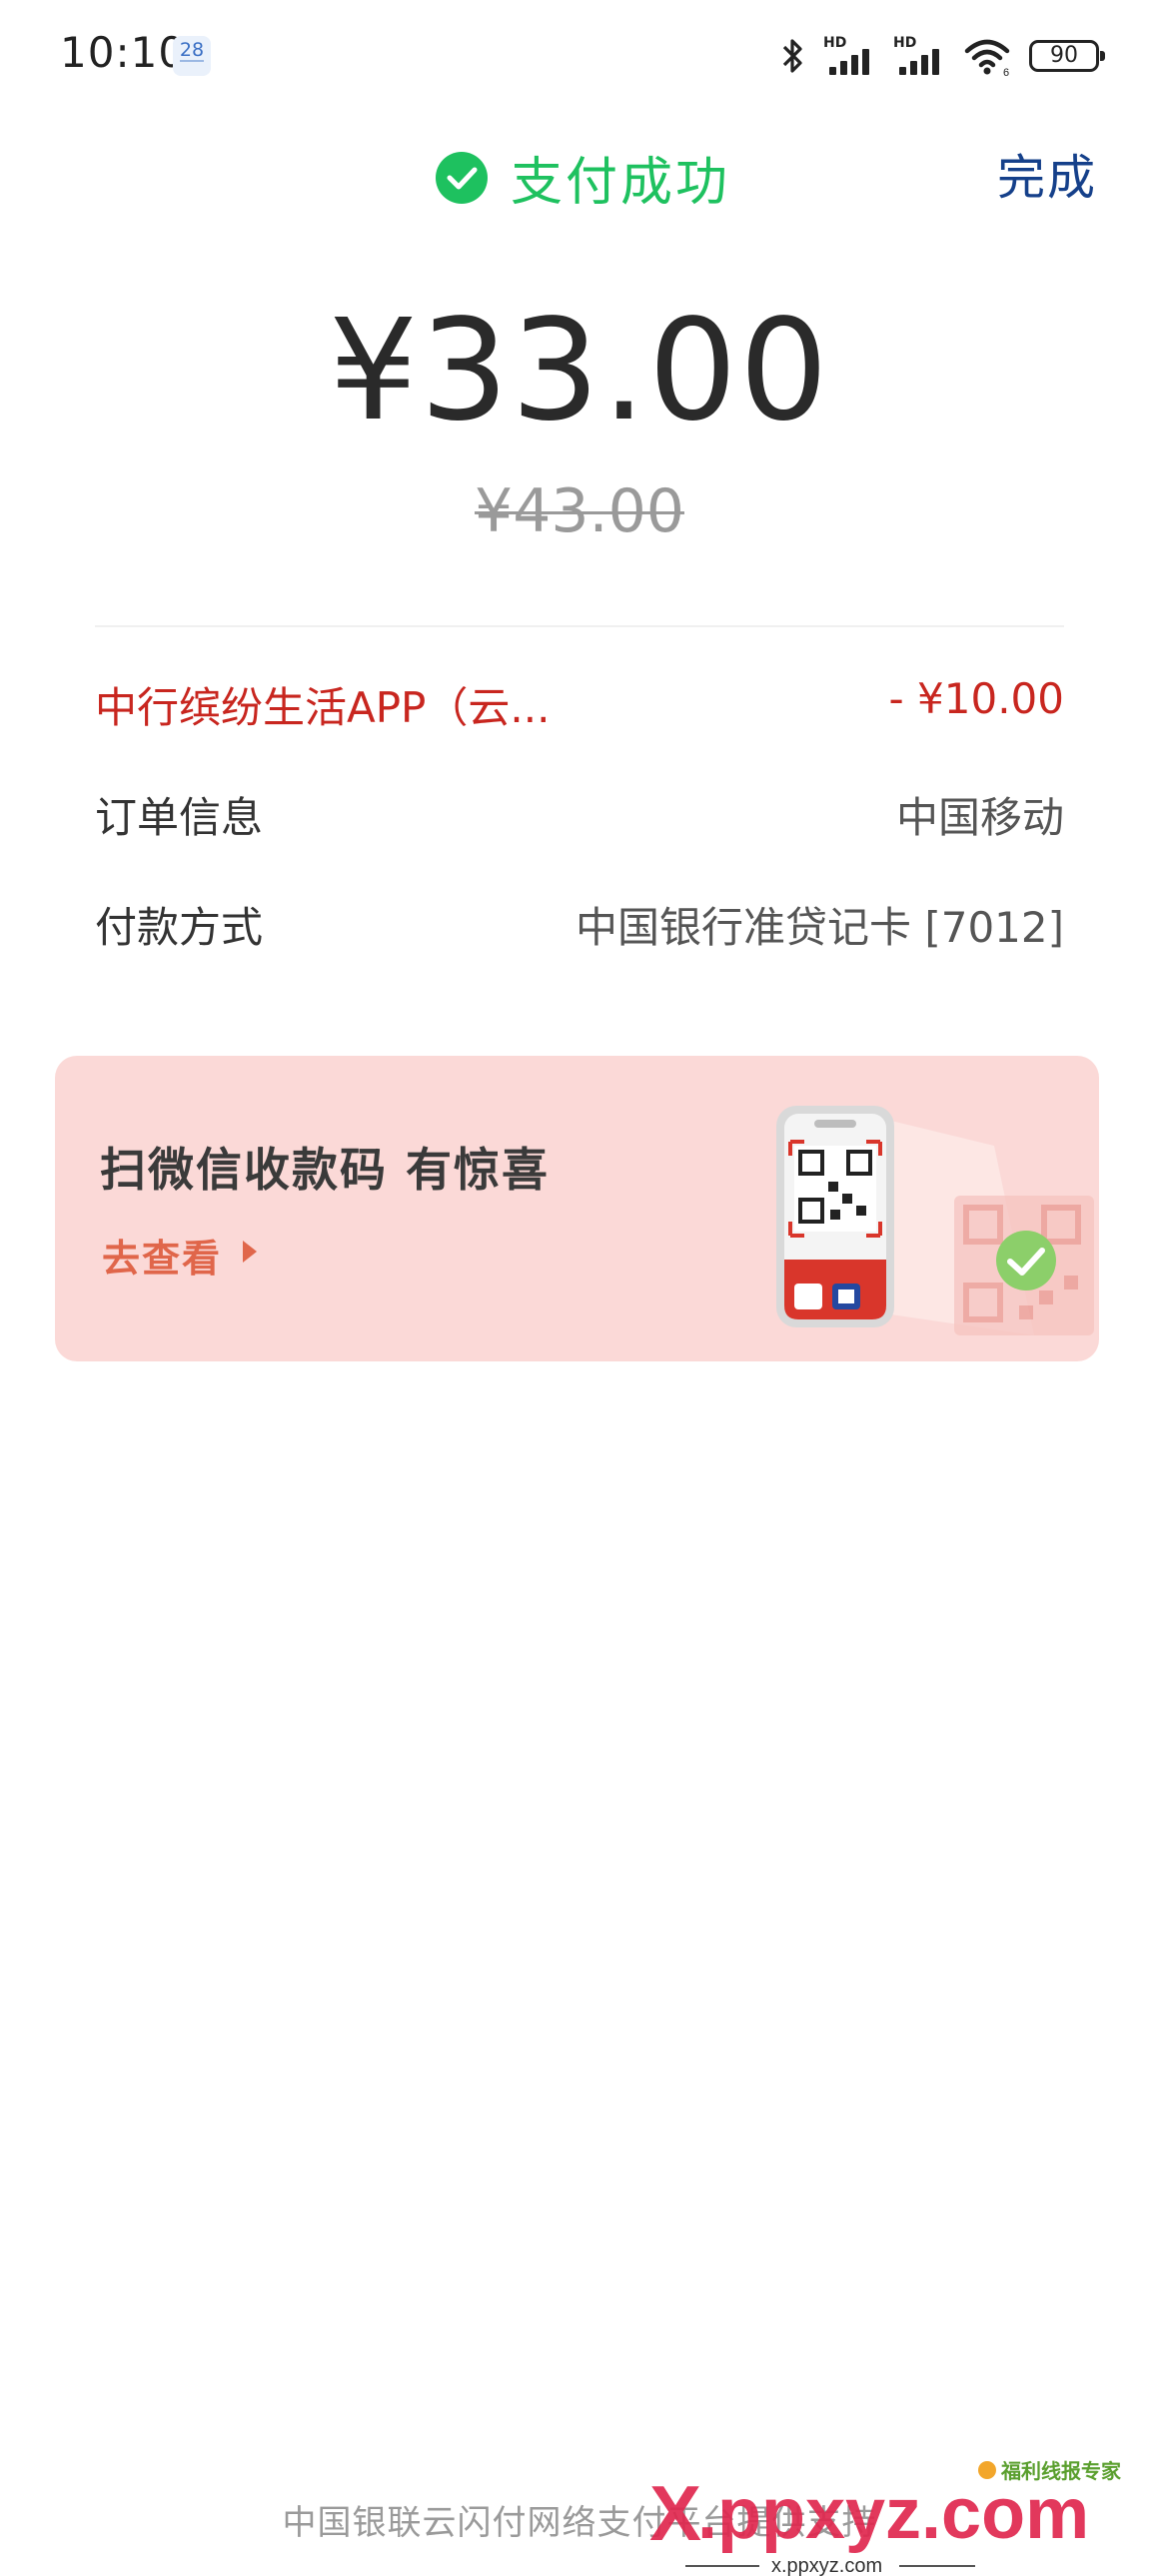 This screenshot has height=2576, width=1159. Describe the element at coordinates (921, 56) in the screenshot. I see `signal-icon-2: HD` at that location.